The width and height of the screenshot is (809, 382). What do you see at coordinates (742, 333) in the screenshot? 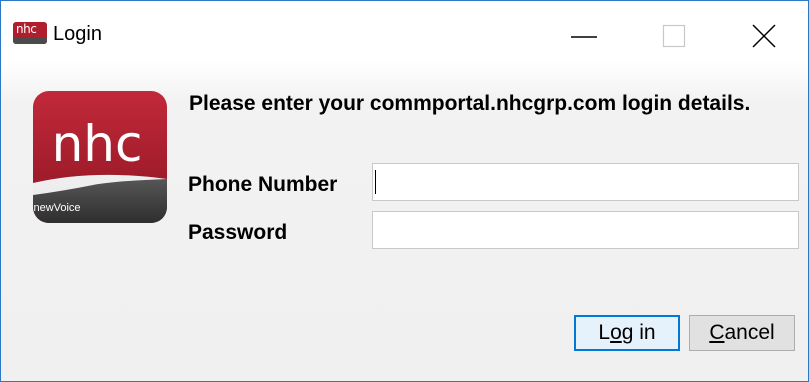
I see `cancel-button: Cancel` at bounding box center [742, 333].